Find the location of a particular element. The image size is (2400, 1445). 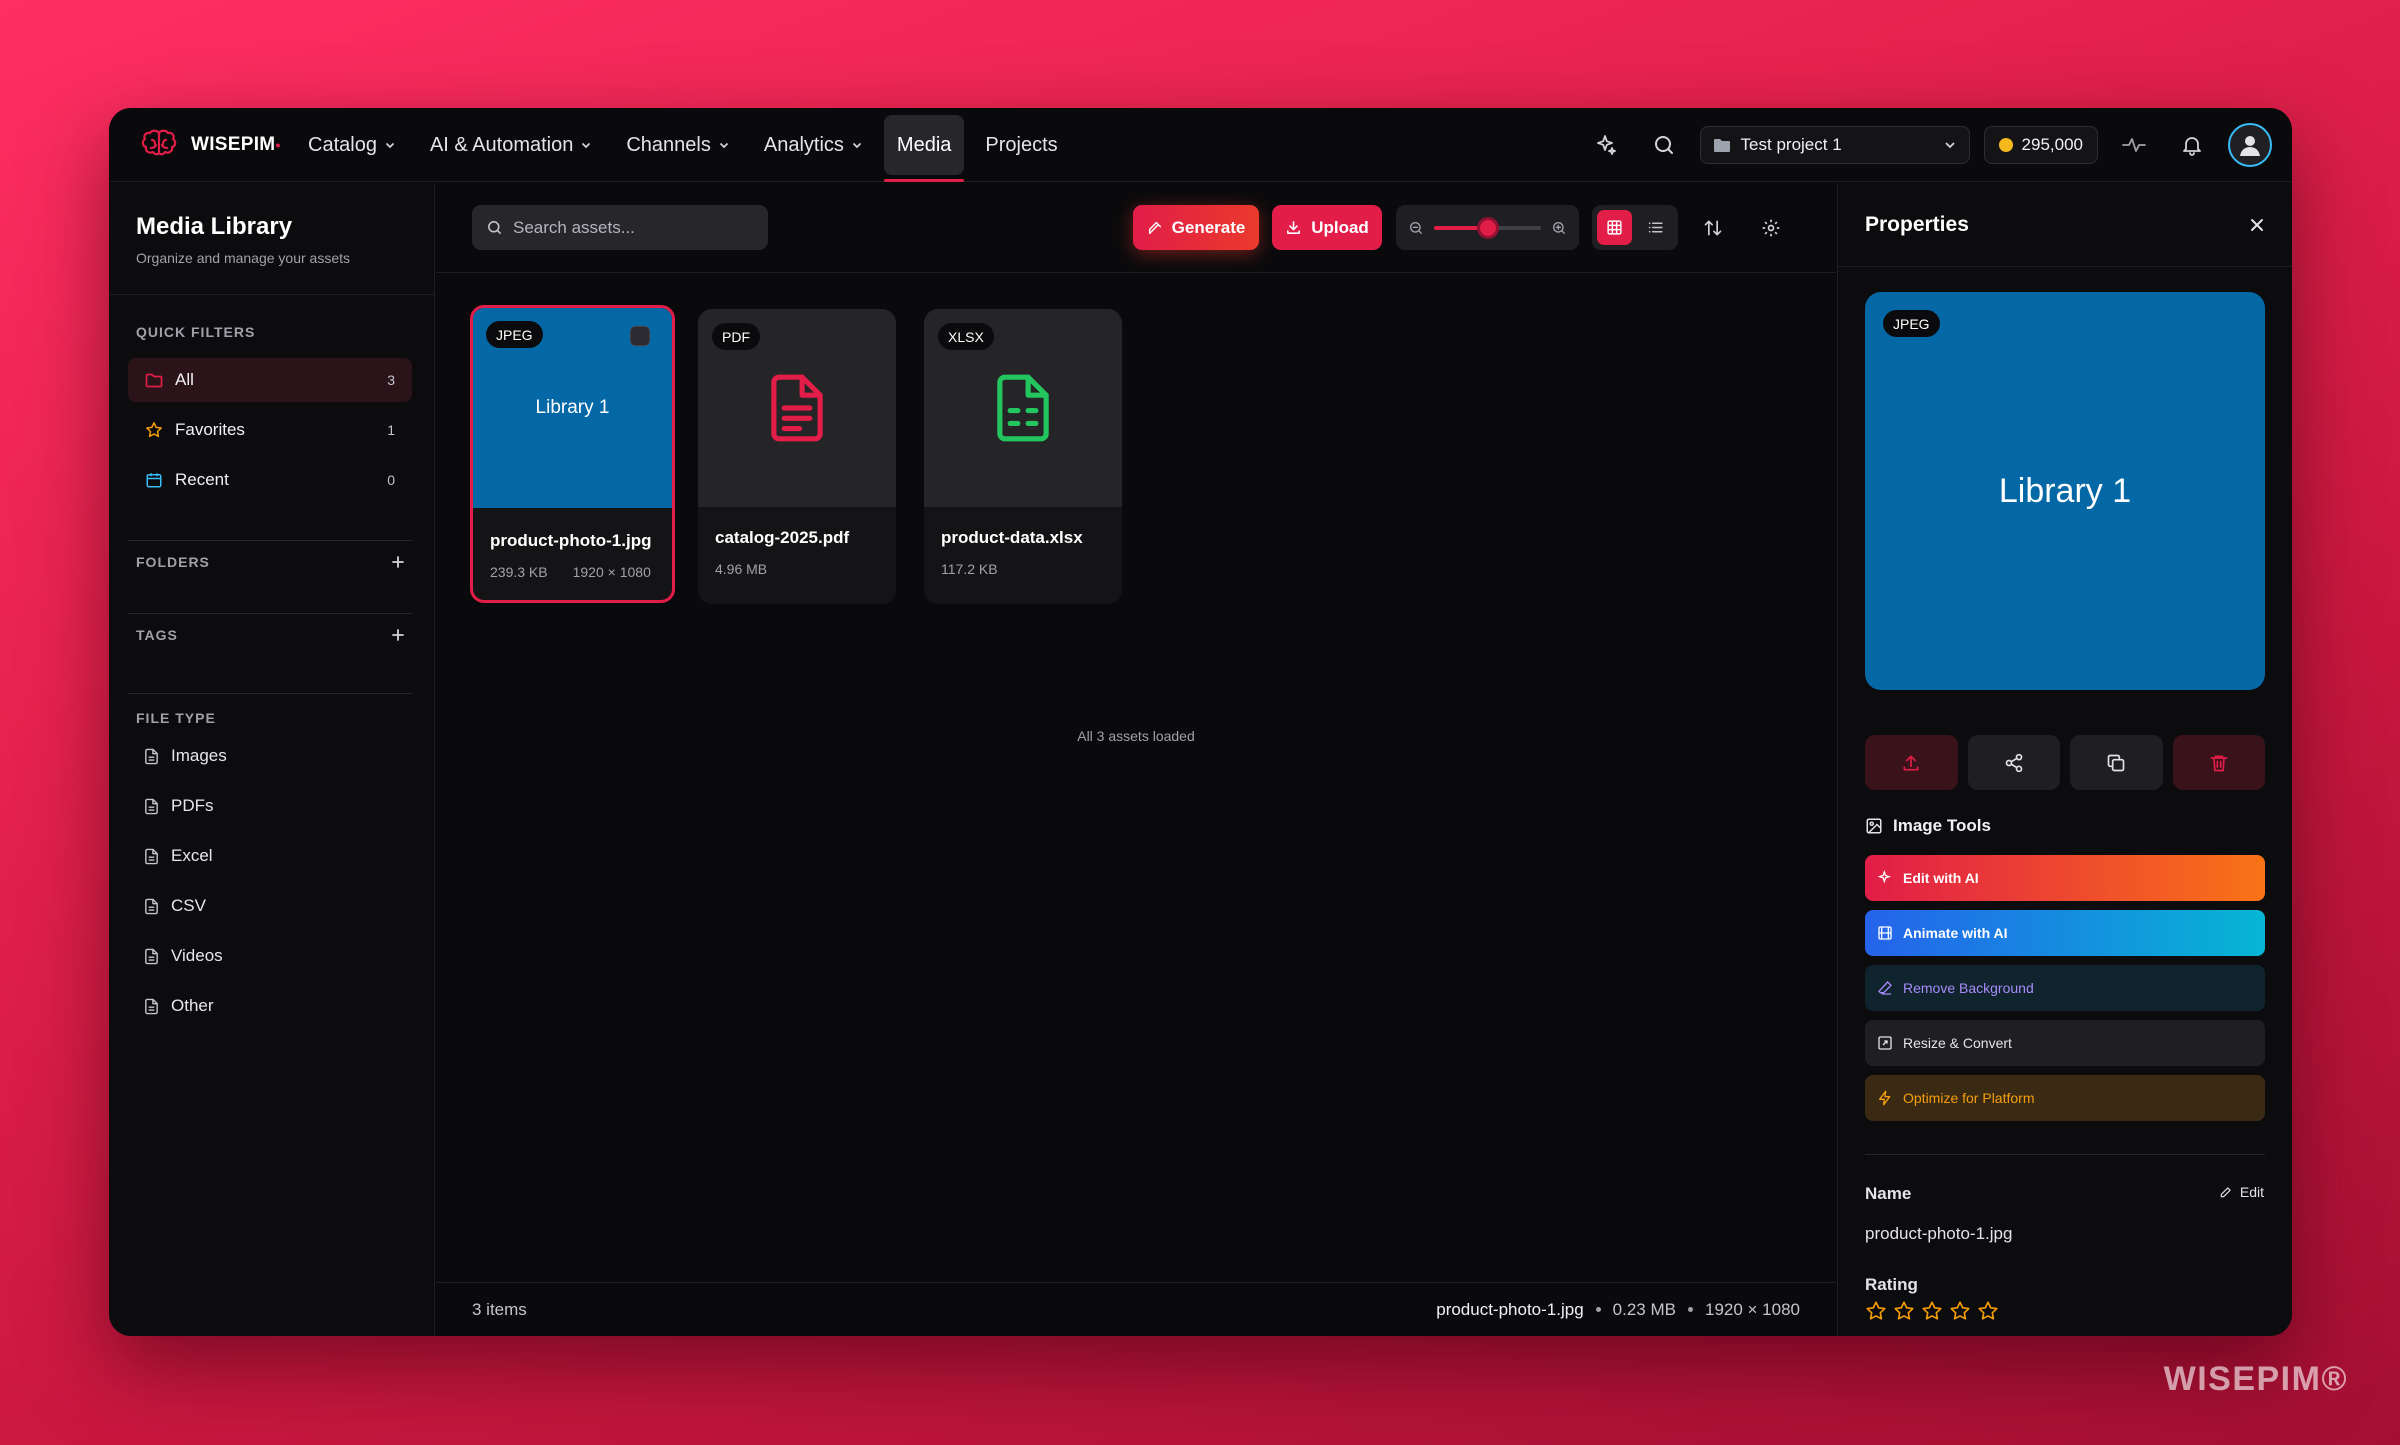

generate-button: Generate is located at coordinates (1196, 227).